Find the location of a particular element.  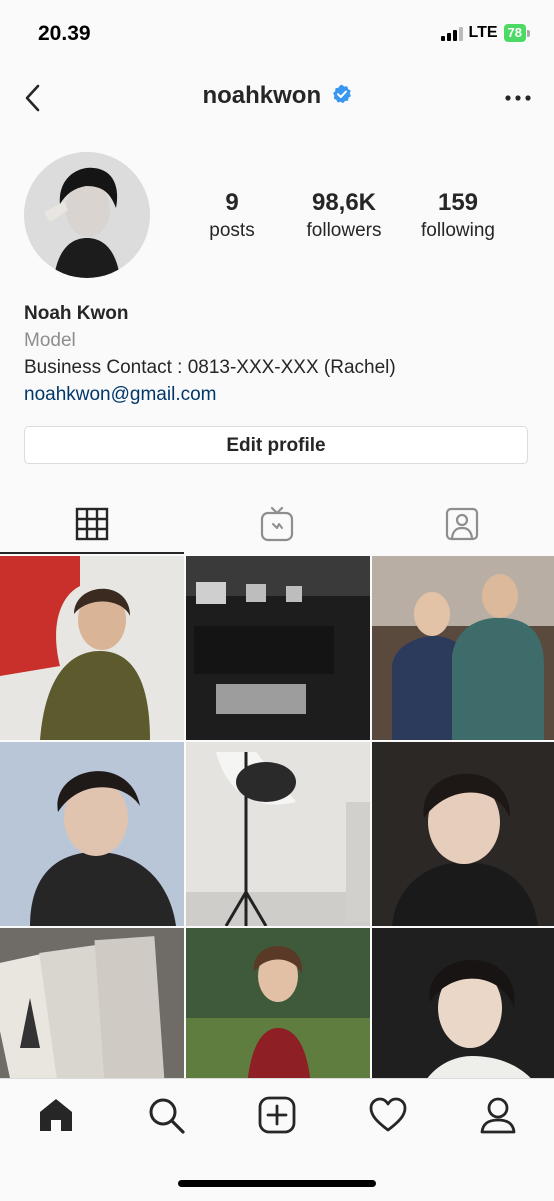

nav-activity is located at coordinates (388, 1115).